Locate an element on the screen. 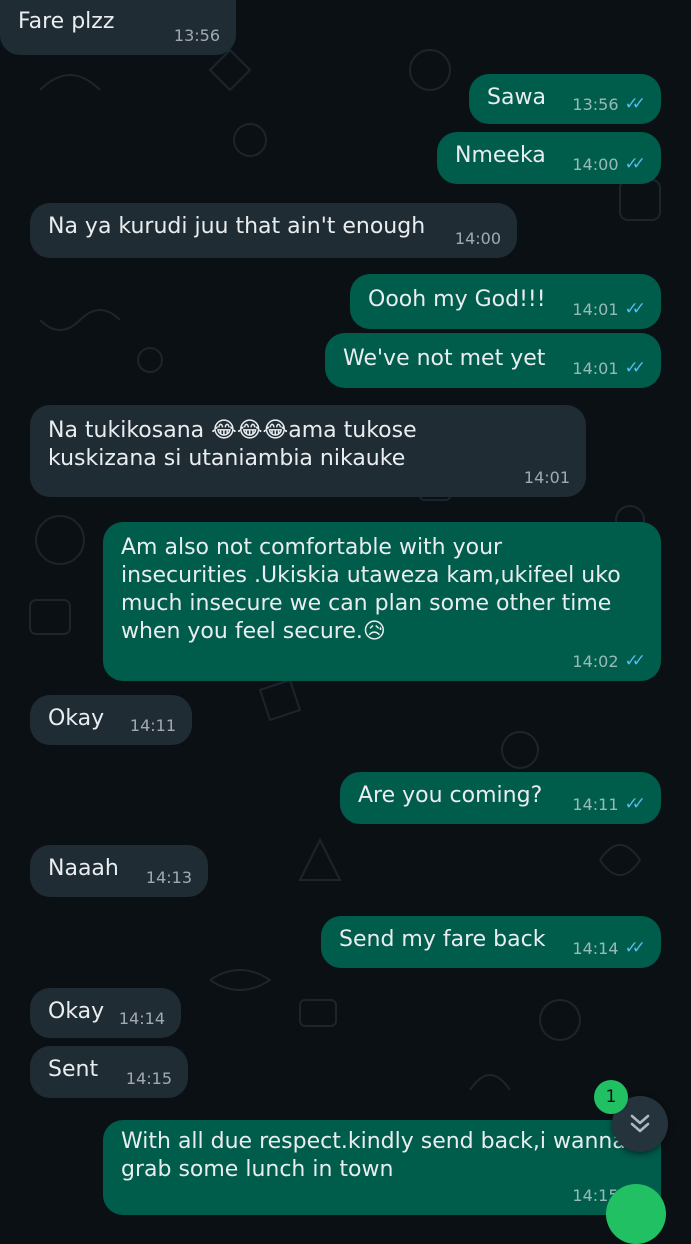 The width and height of the screenshot is (691, 1244). unread-count-badge: 1 is located at coordinates (611, 1097).